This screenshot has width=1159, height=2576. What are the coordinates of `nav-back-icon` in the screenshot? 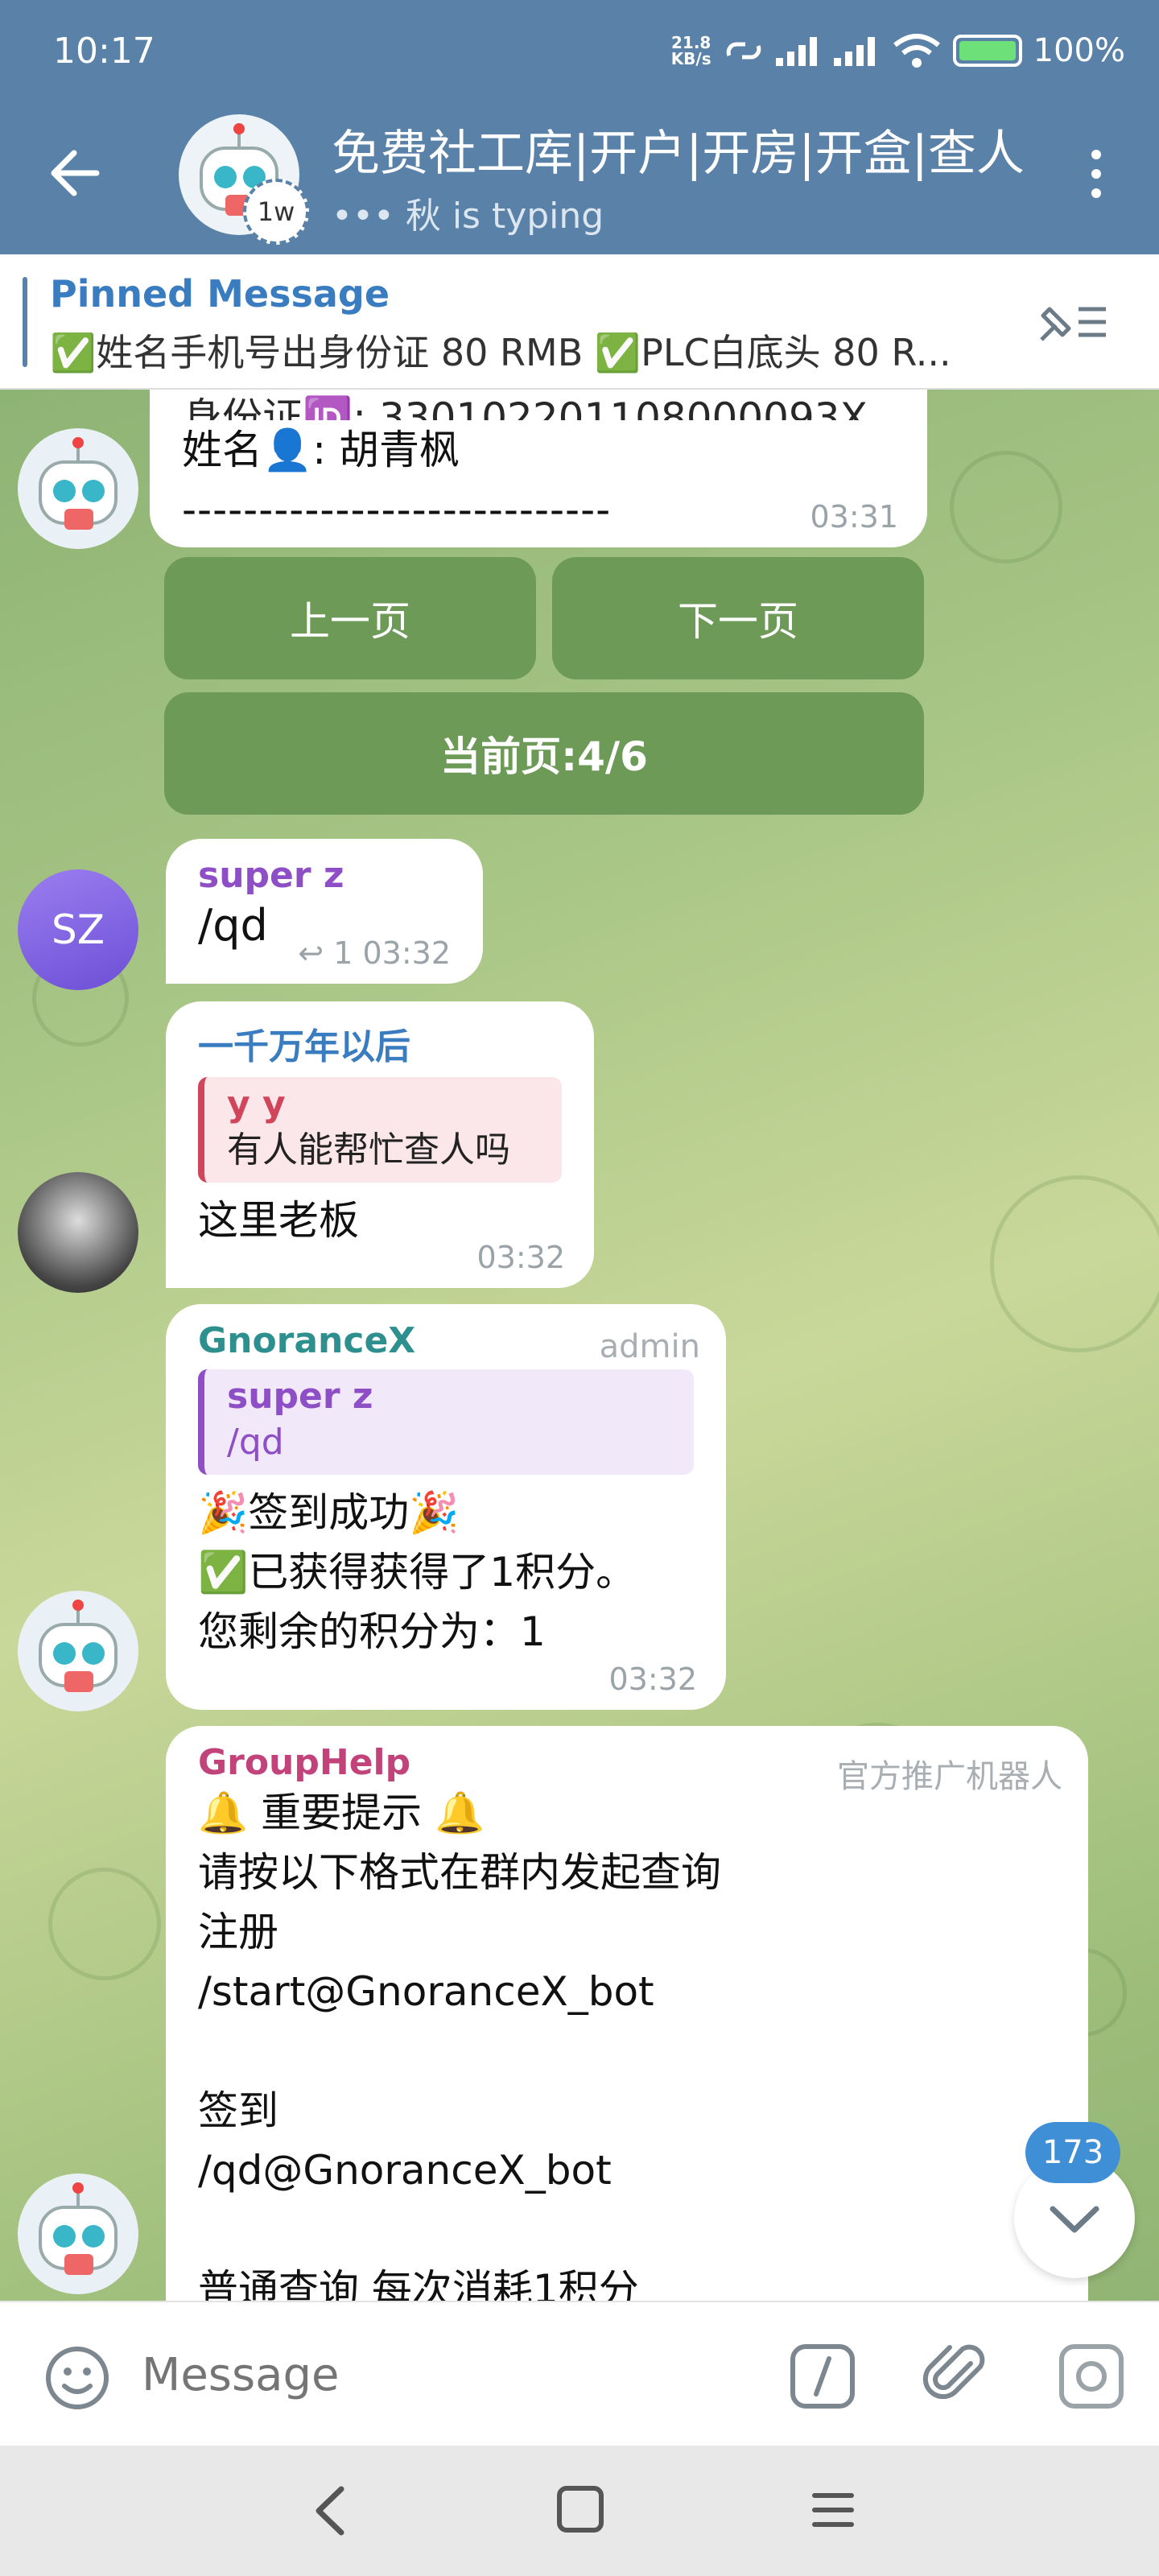 It's located at (330, 2511).